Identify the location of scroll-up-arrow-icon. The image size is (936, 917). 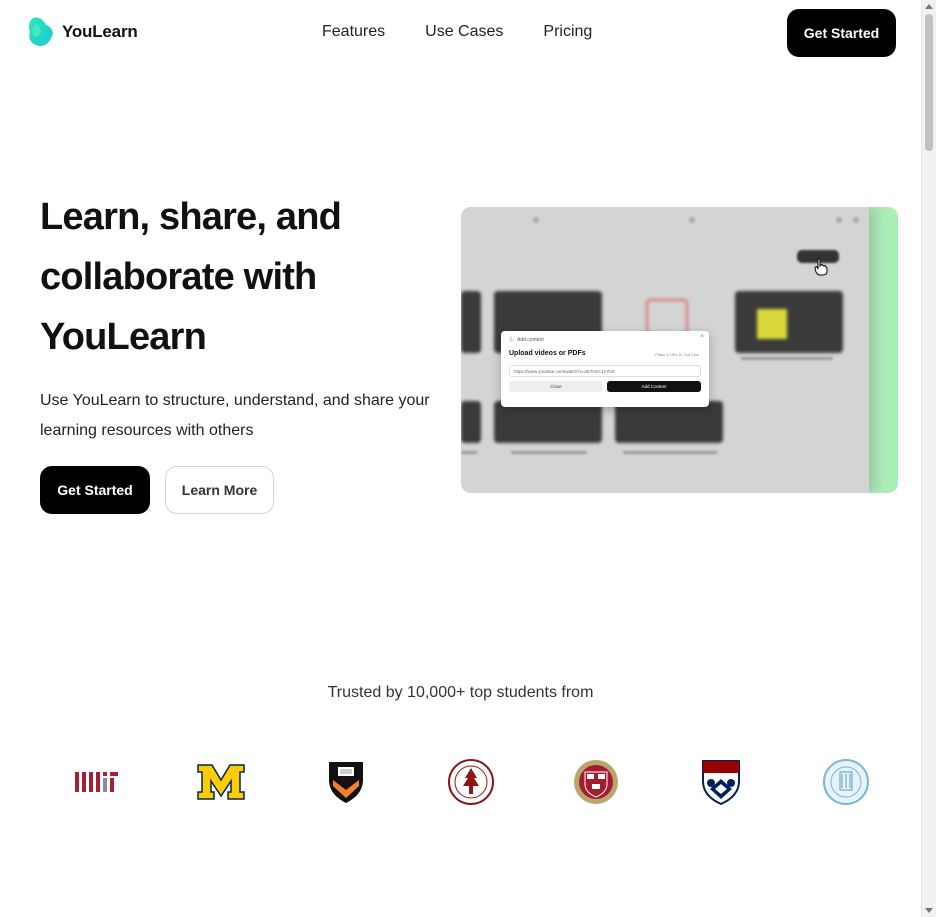
(929, 6).